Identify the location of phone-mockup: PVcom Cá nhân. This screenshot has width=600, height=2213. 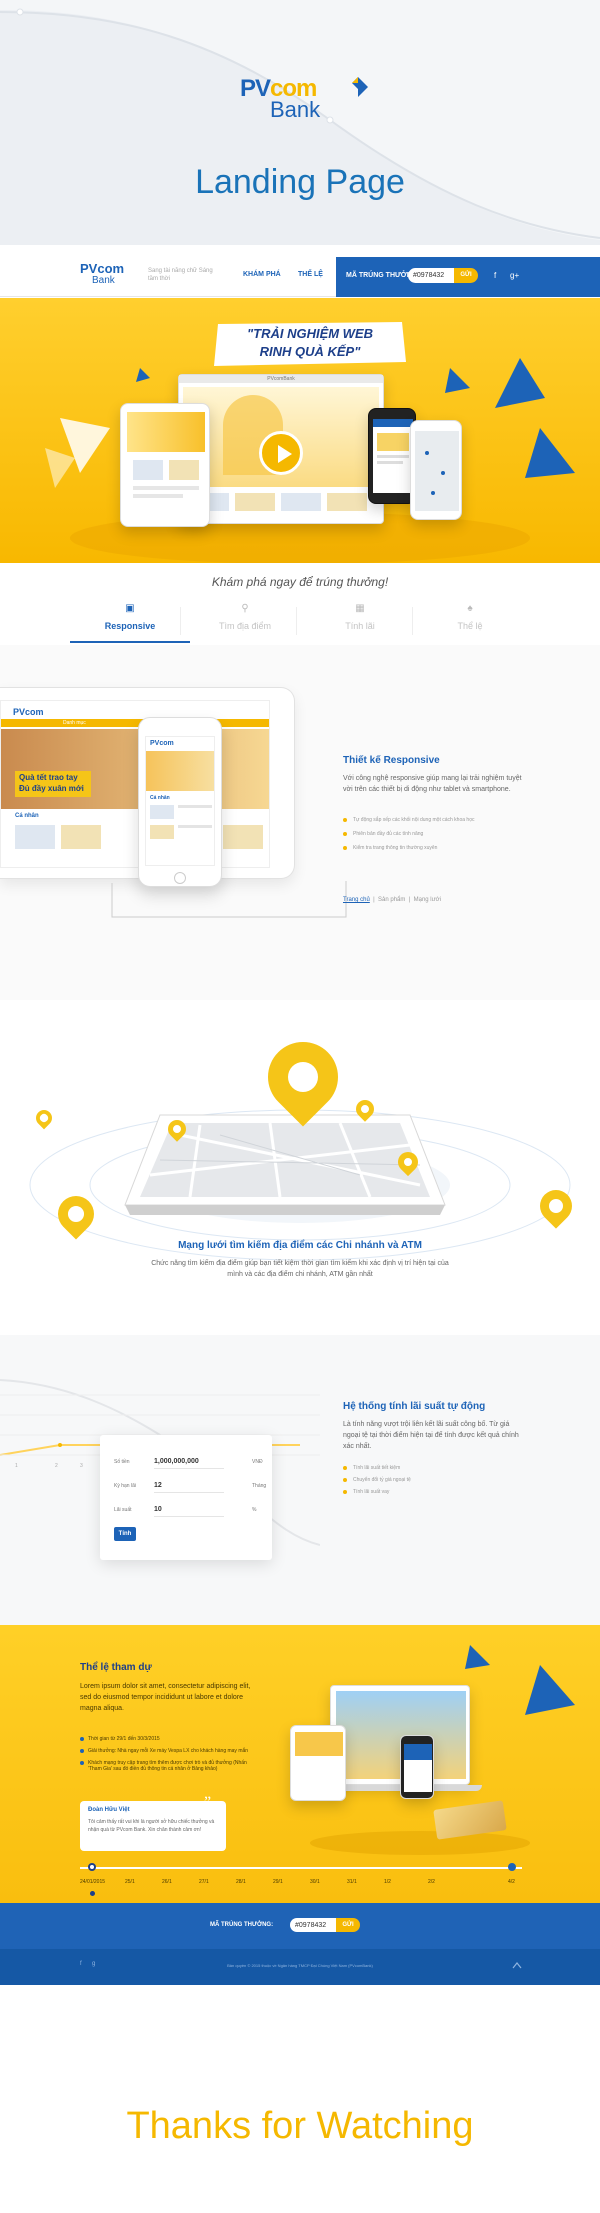
(180, 802).